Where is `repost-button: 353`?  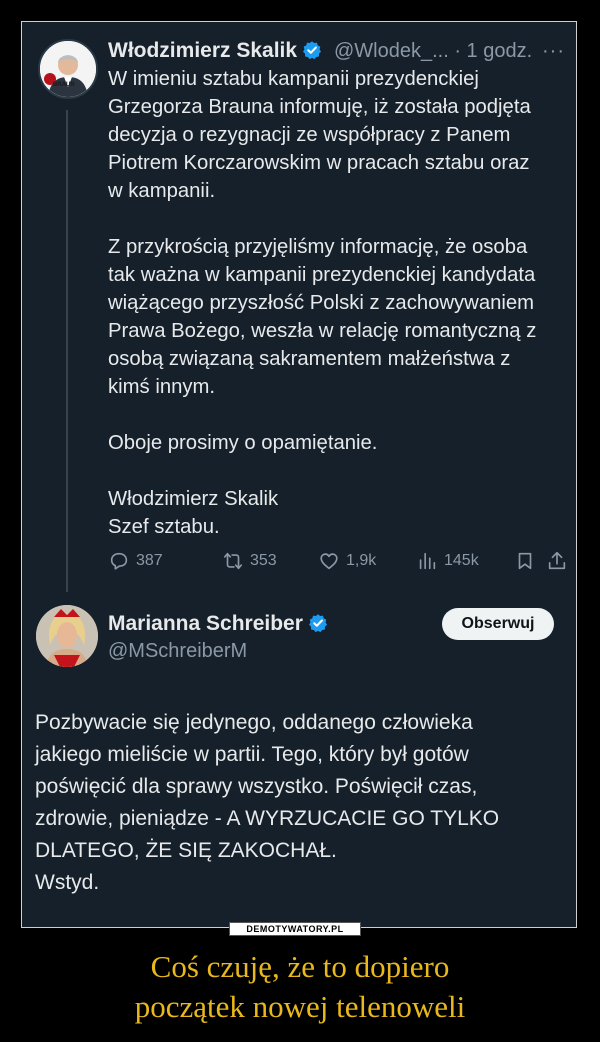 repost-button: 353 is located at coordinates (249, 561).